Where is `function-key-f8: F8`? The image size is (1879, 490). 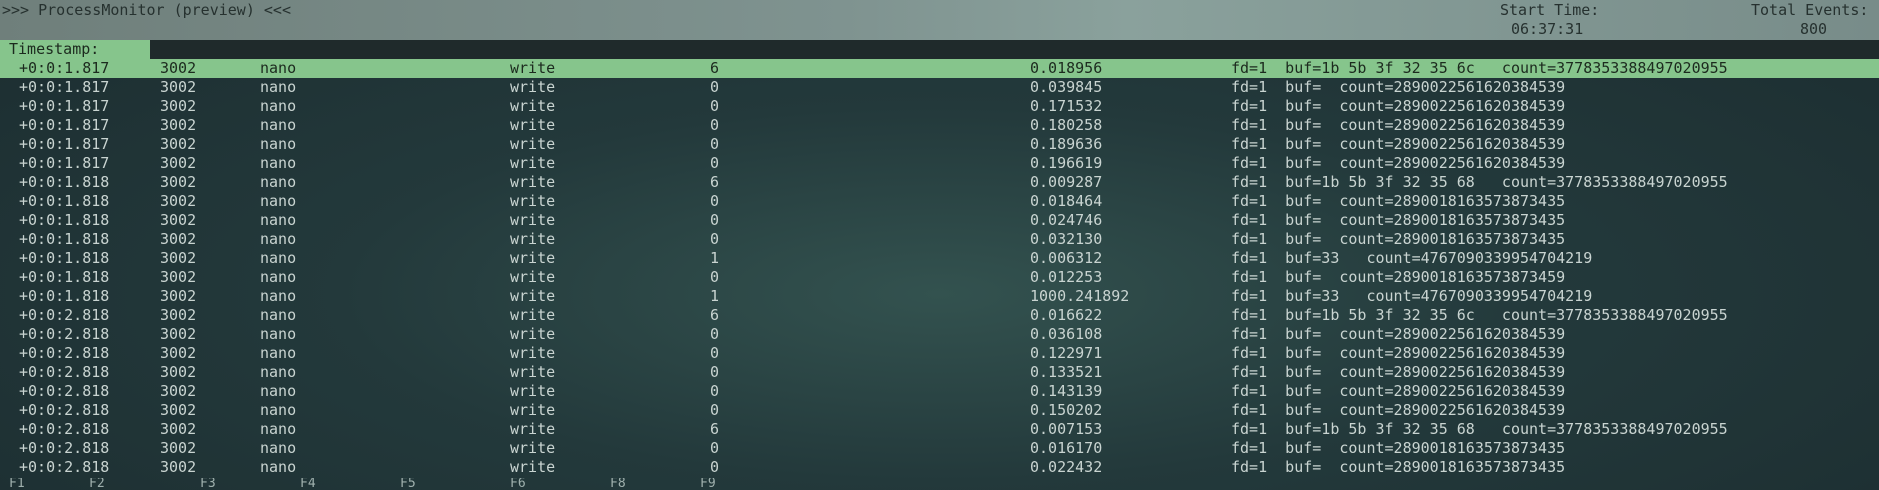 function-key-f8: F8 is located at coordinates (618, 484).